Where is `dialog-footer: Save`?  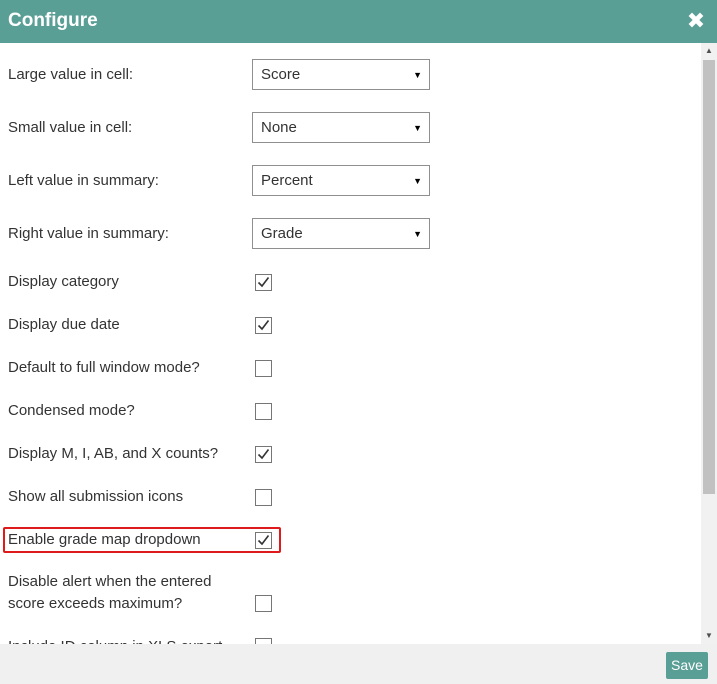
dialog-footer: Save is located at coordinates (358, 664).